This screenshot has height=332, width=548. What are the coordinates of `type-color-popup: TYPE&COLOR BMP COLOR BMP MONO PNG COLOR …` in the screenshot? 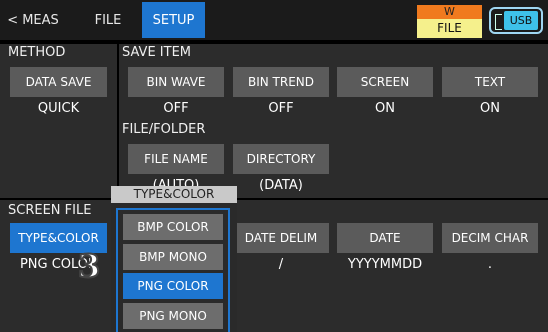 It's located at (174, 259).